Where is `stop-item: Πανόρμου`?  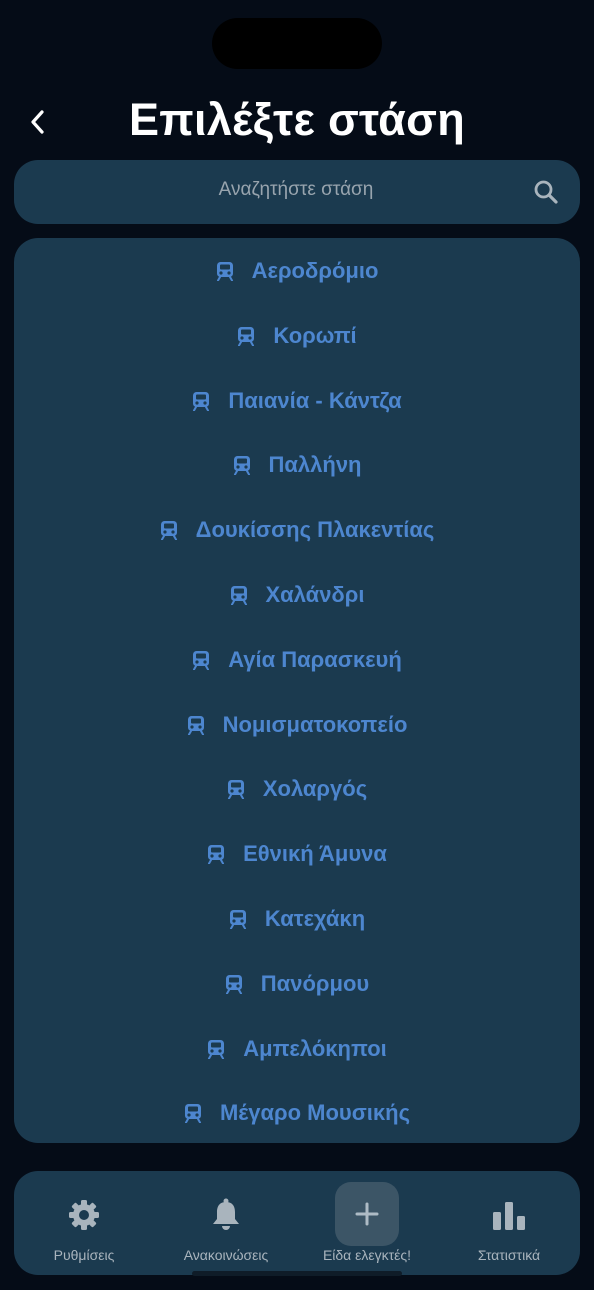
stop-item: Πανόρμου is located at coordinates (297, 984).